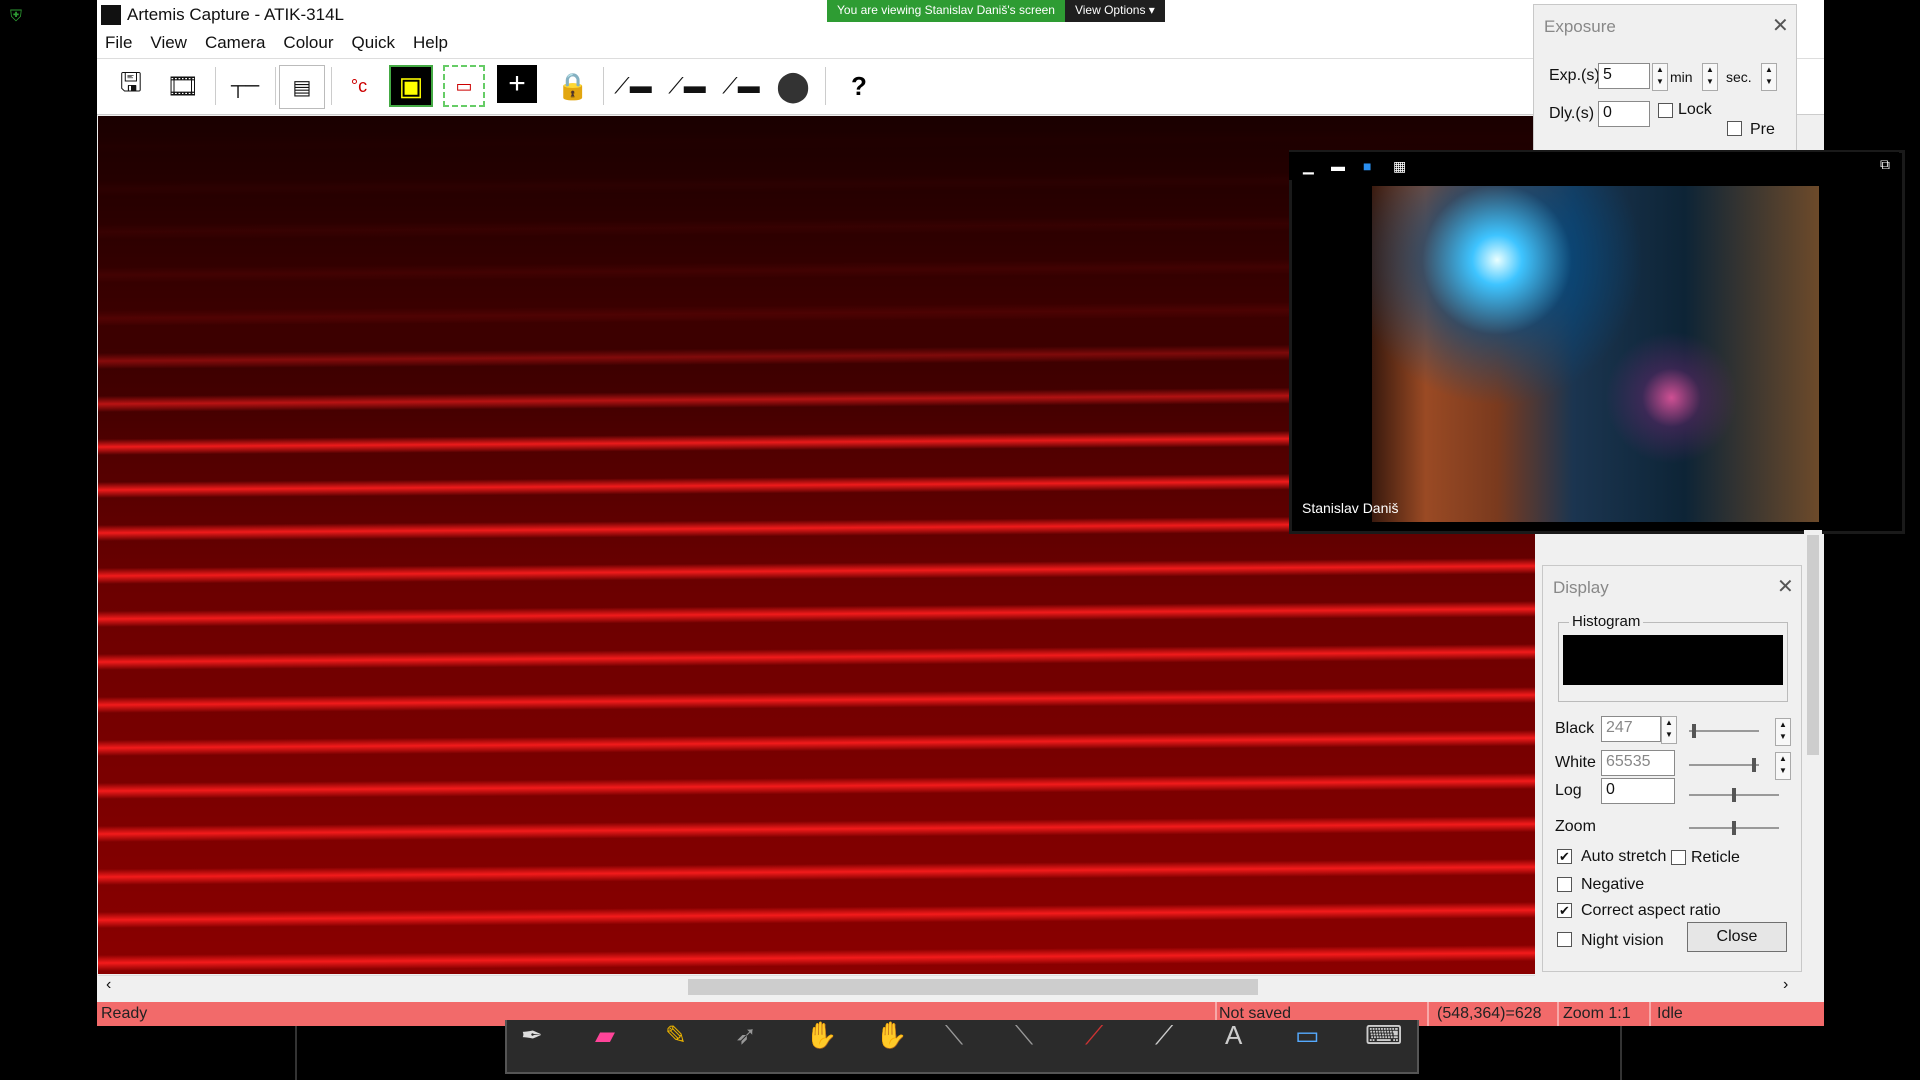 The width and height of the screenshot is (1920, 1080). I want to click on horizontal-scrollbar: ‹ ›, so click(943, 986).